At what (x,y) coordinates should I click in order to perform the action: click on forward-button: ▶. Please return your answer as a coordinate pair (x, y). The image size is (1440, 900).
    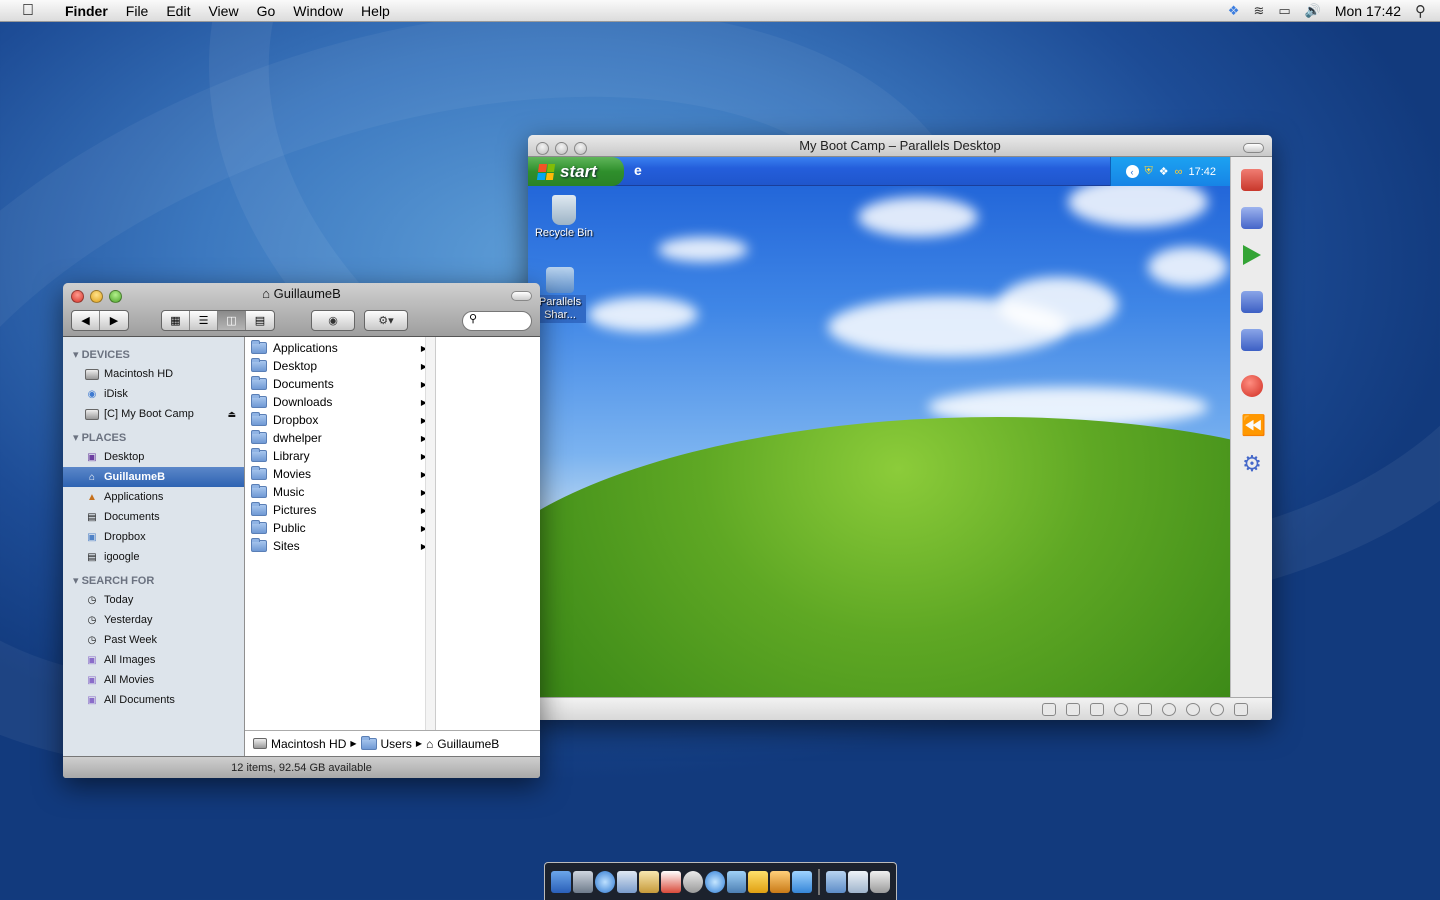
    Looking at the image, I should click on (114, 320).